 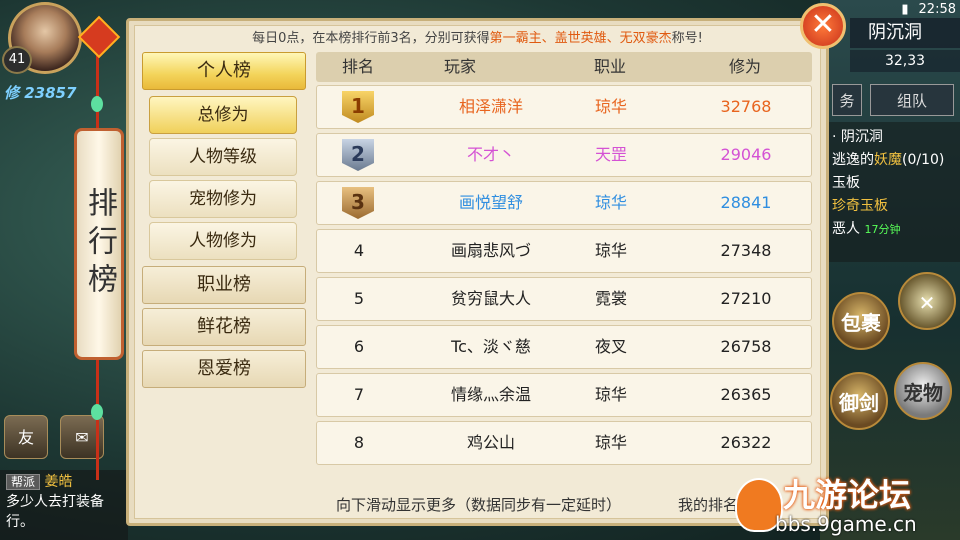 I want to click on table-row: 3 画悦望舒 琼华 28841, so click(x=564, y=203).